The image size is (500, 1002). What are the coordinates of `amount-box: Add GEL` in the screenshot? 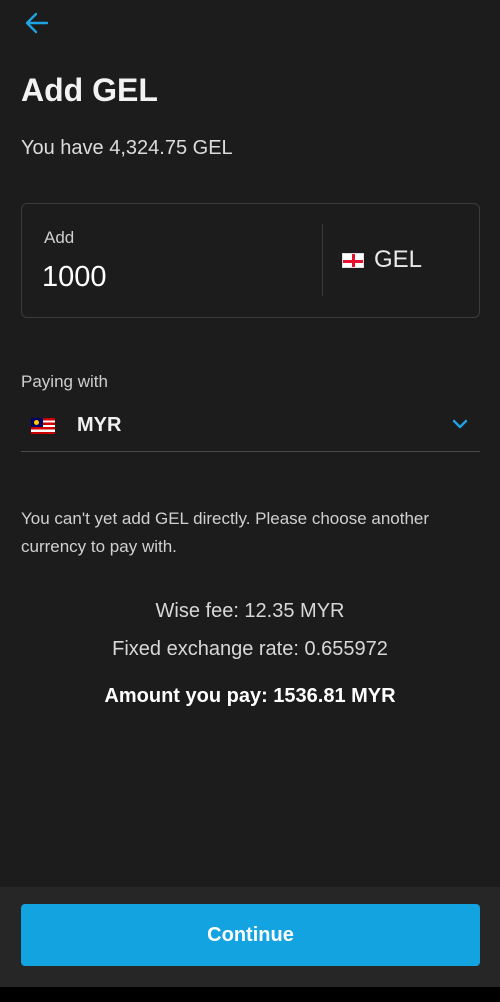 It's located at (250, 260).